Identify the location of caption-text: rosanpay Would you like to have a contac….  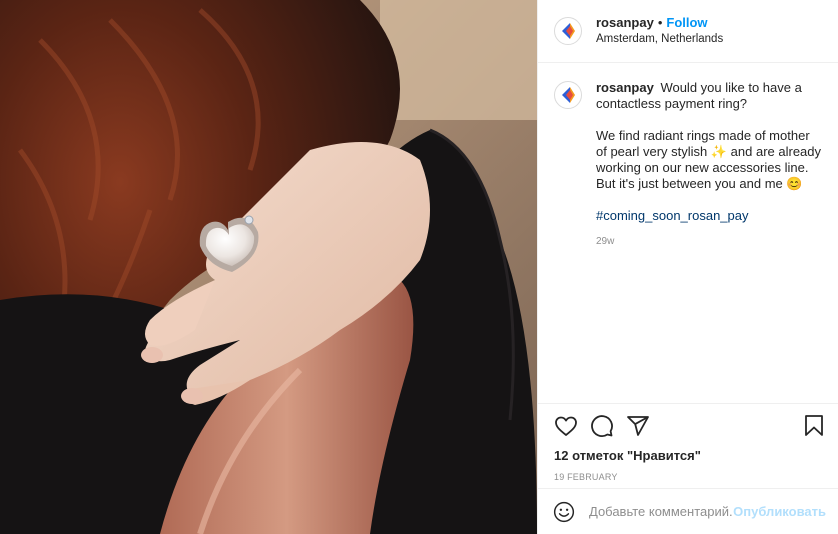
(709, 165).